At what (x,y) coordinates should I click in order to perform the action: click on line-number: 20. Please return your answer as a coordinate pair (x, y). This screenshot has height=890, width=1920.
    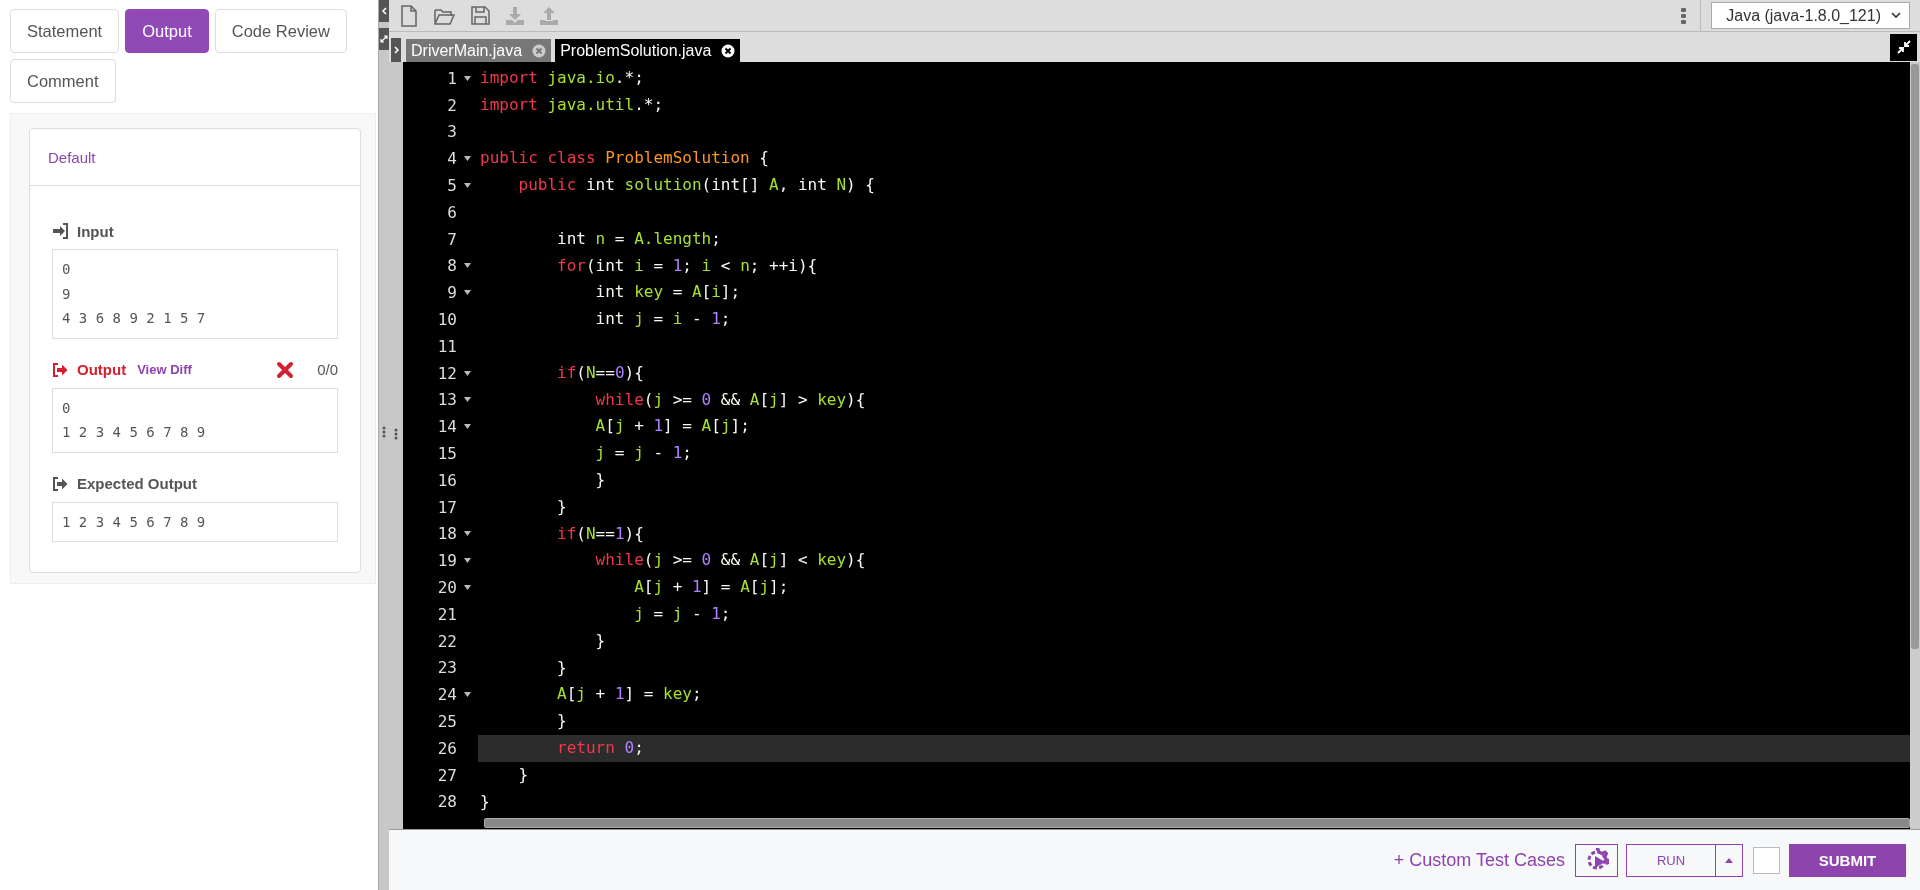
    Looking at the image, I should click on (446, 588).